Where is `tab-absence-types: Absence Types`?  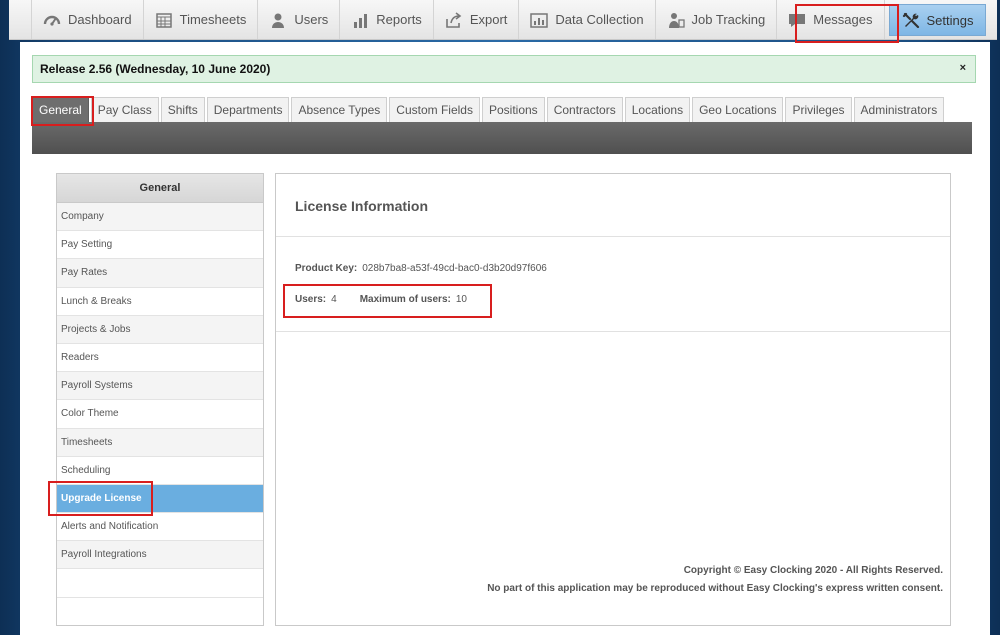 tab-absence-types: Absence Types is located at coordinates (339, 109).